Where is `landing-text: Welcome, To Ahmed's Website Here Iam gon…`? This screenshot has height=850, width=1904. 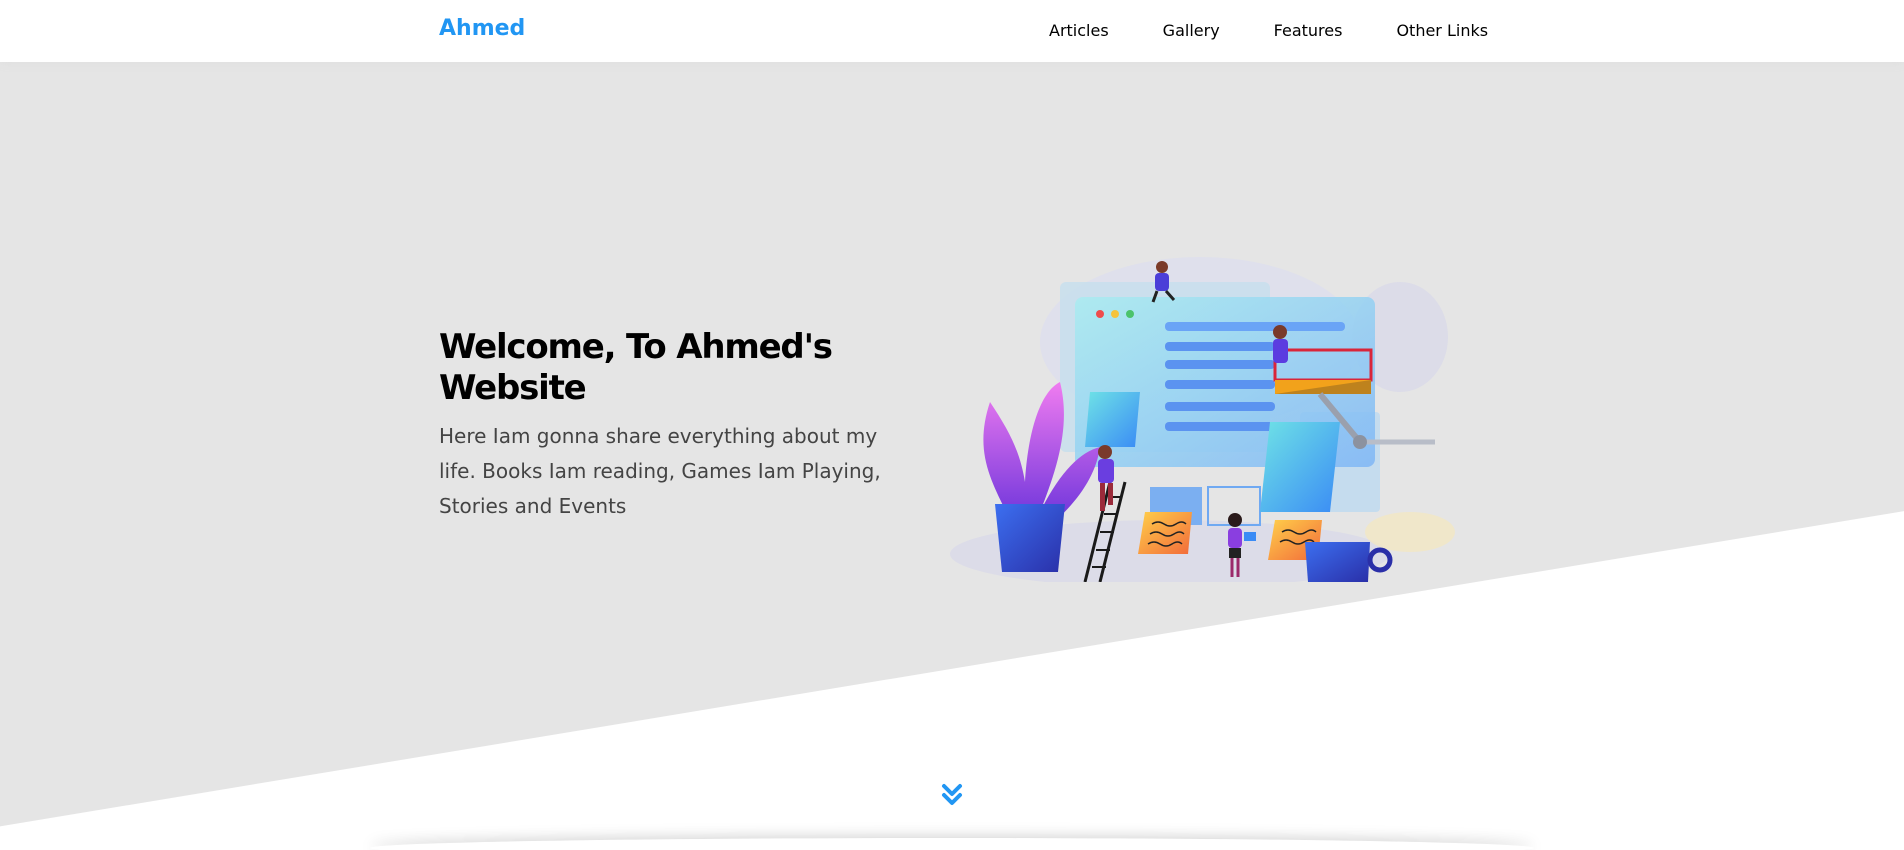 landing-text: Welcome, To Ahmed's Website Here Iam gon… is located at coordinates (669, 425).